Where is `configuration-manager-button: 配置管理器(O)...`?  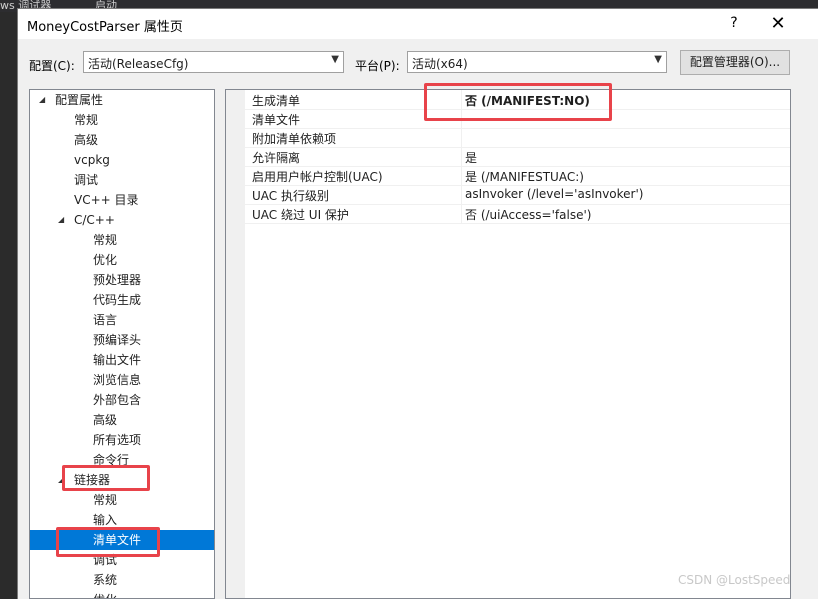
configuration-manager-button: 配置管理器(O)... is located at coordinates (735, 62).